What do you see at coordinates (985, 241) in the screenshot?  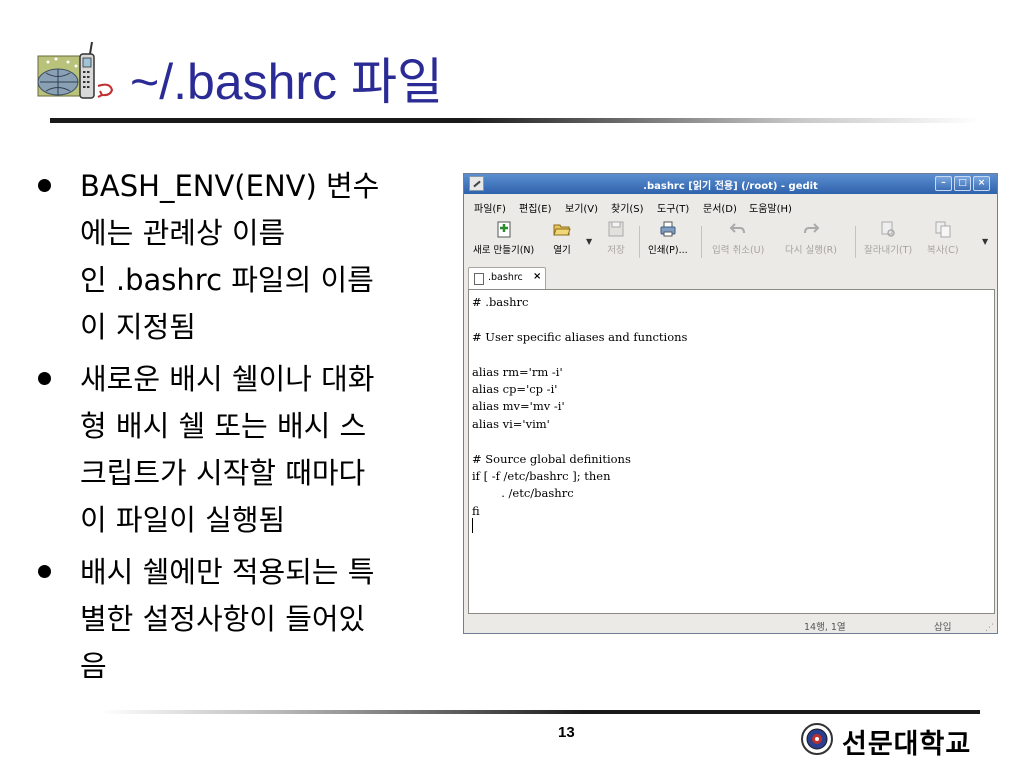 I see `toolbar-overflow-arrow-icon: ▼` at bounding box center [985, 241].